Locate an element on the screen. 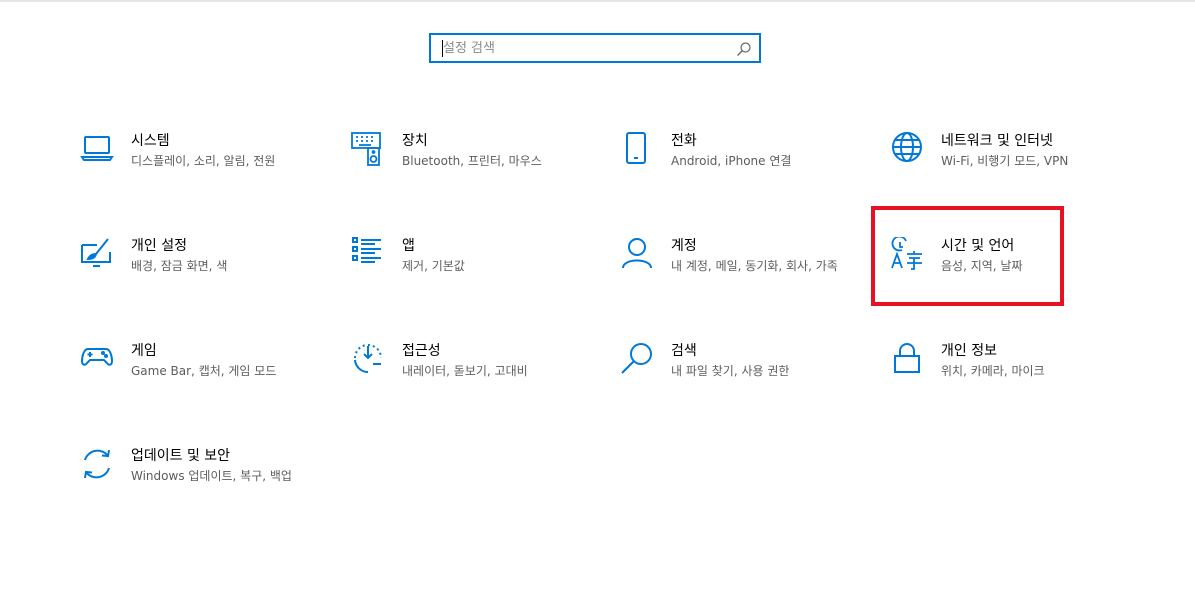  tile-title: 시스템 is located at coordinates (150, 141).